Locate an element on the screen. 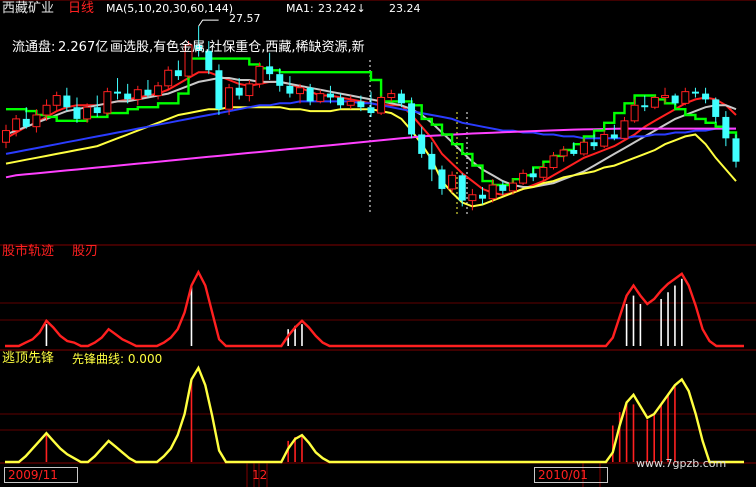 This screenshot has height=487, width=756. date-label-left: 2009/11 is located at coordinates (33, 475).